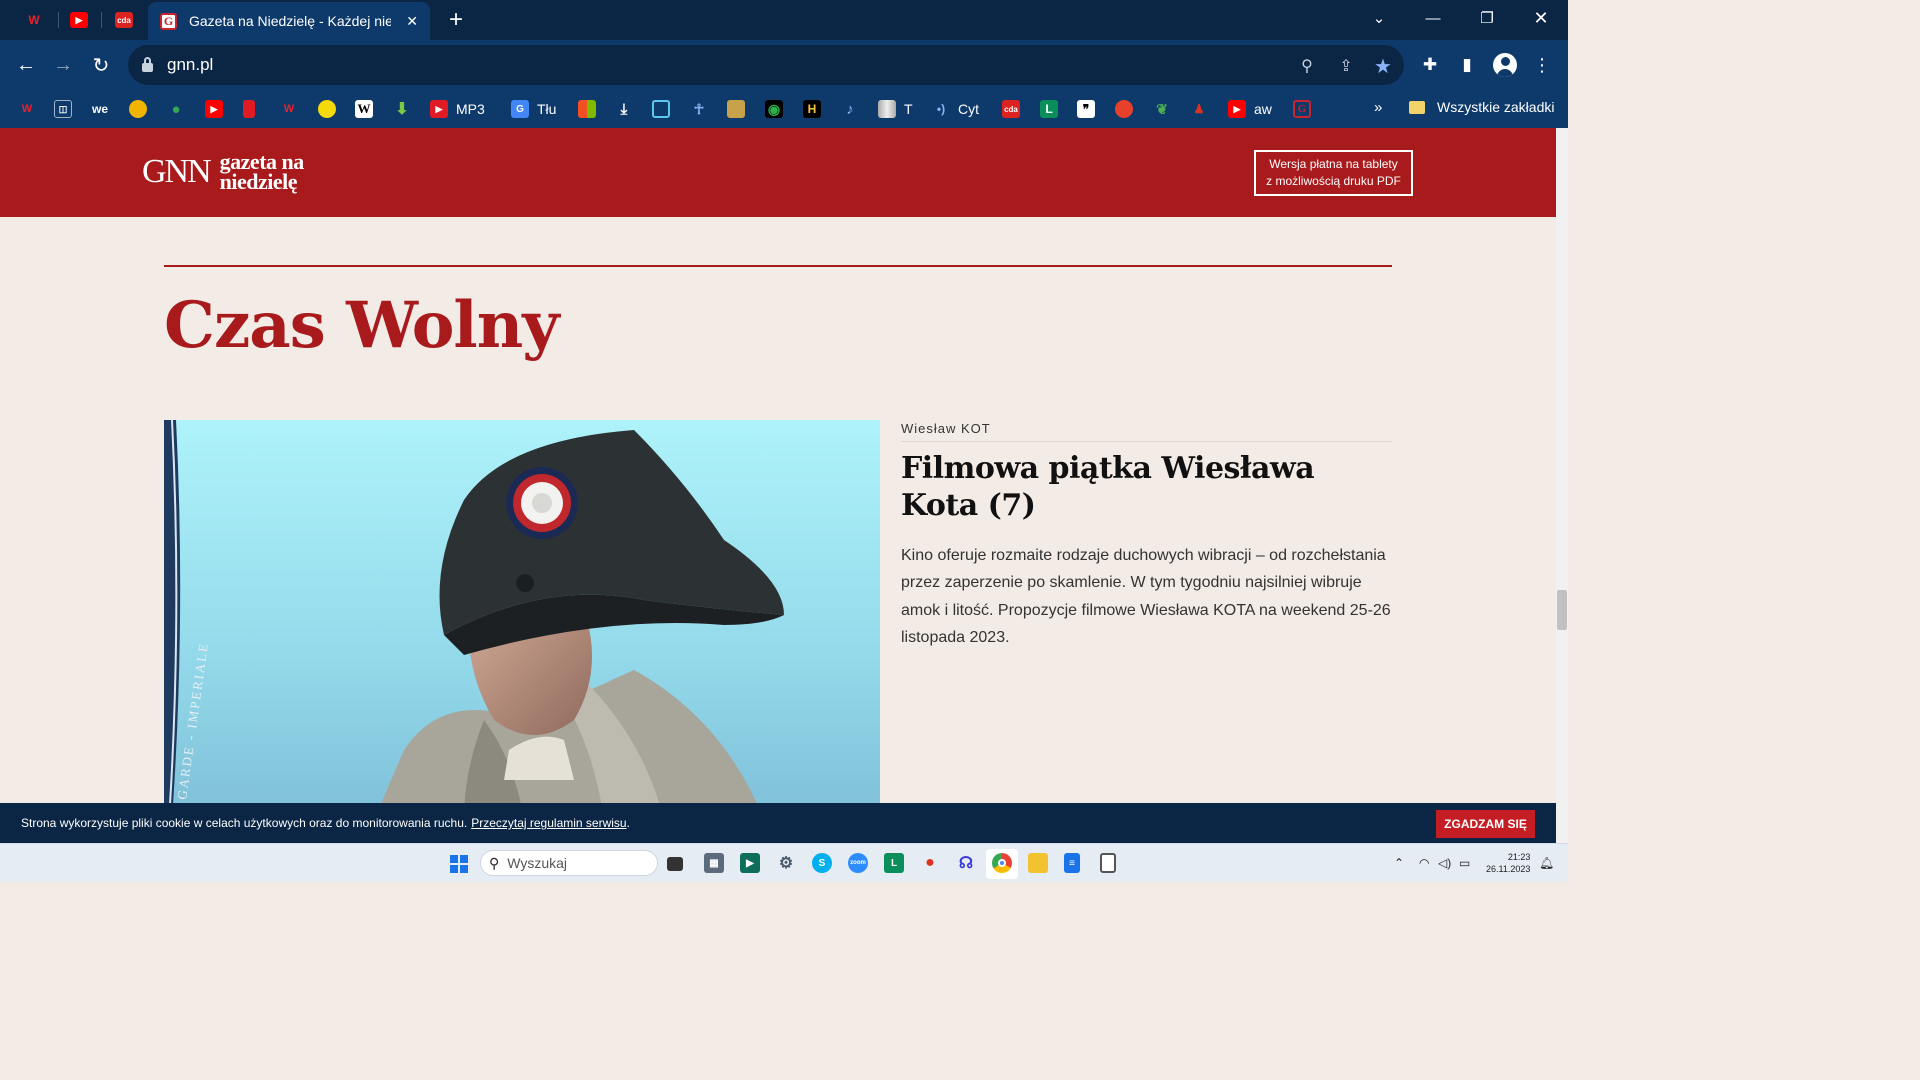  Describe the element at coordinates (147, 64) in the screenshot. I see `lock-icon` at that location.